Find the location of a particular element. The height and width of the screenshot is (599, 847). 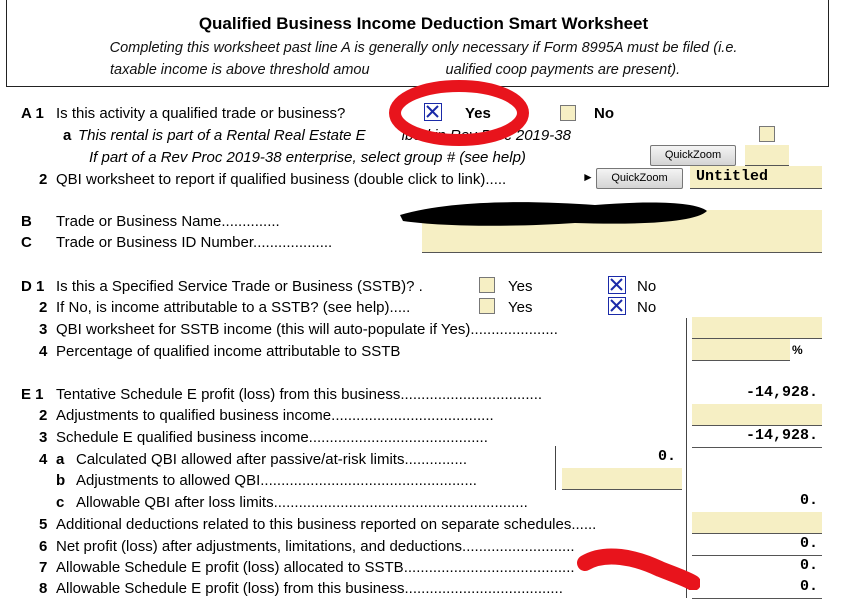

line-d1-no-label: No is located at coordinates (647, 286).